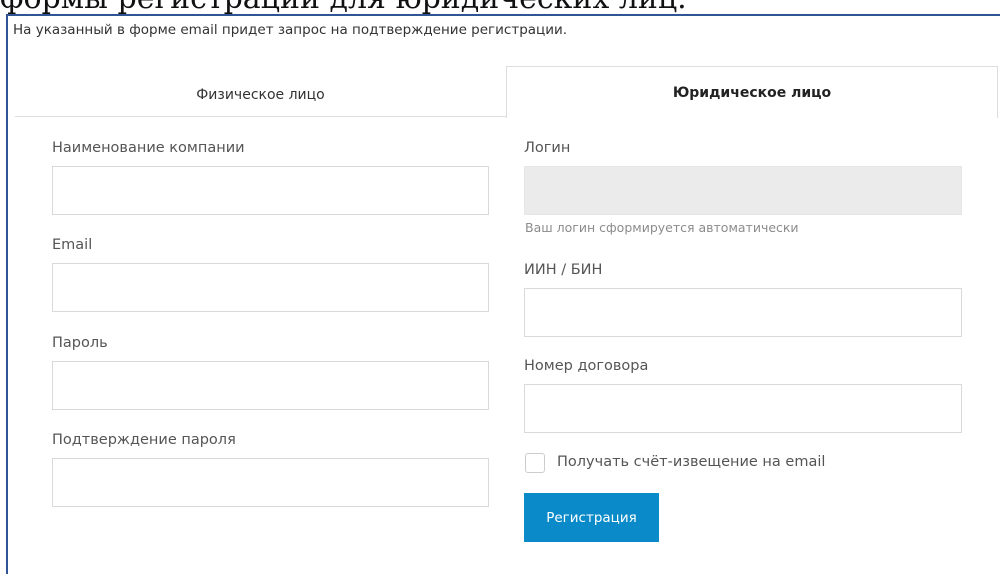 The height and width of the screenshot is (574, 1003). I want to click on iin-bin-label: ИИН / БИН, so click(563, 270).